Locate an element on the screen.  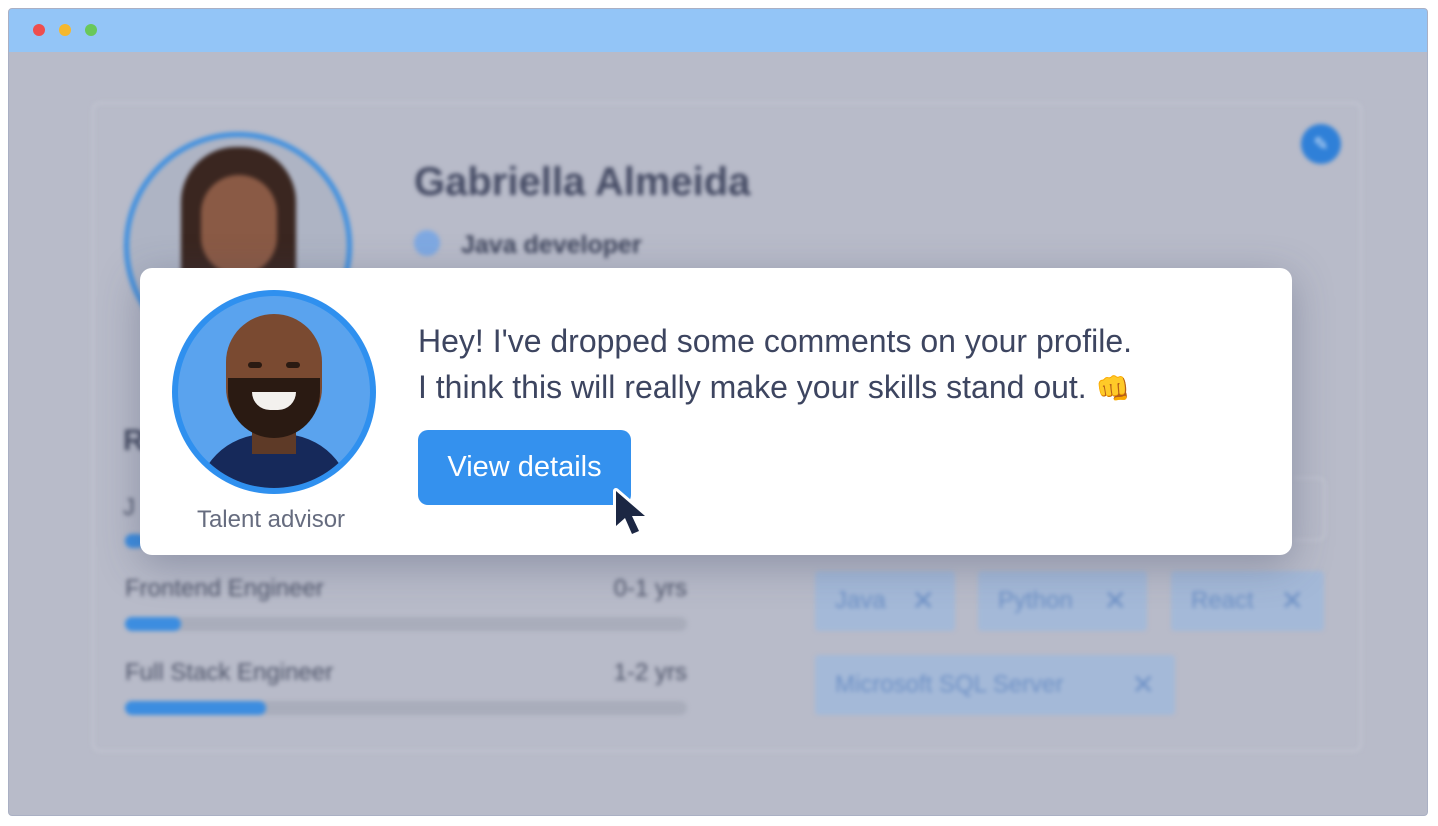
skill-chip: Microsoft SQL Server ✕ is located at coordinates (995, 685).